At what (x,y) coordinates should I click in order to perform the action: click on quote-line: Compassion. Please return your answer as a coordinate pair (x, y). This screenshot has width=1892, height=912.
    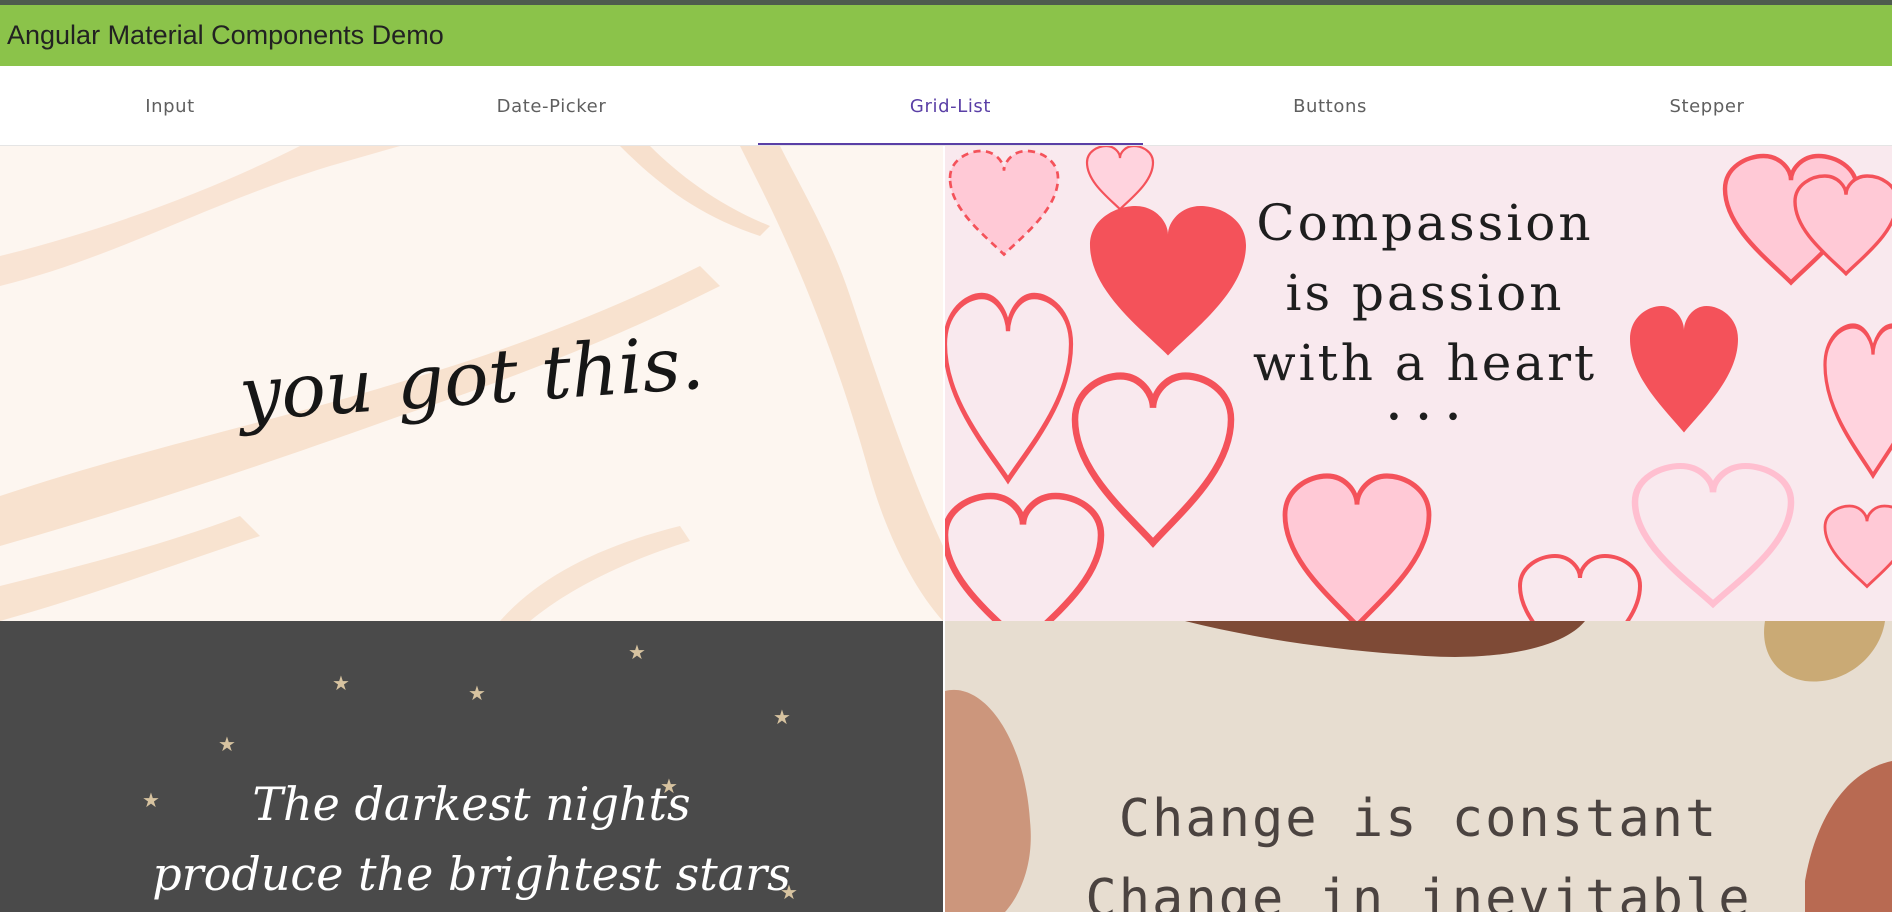
    Looking at the image, I should click on (1425, 223).